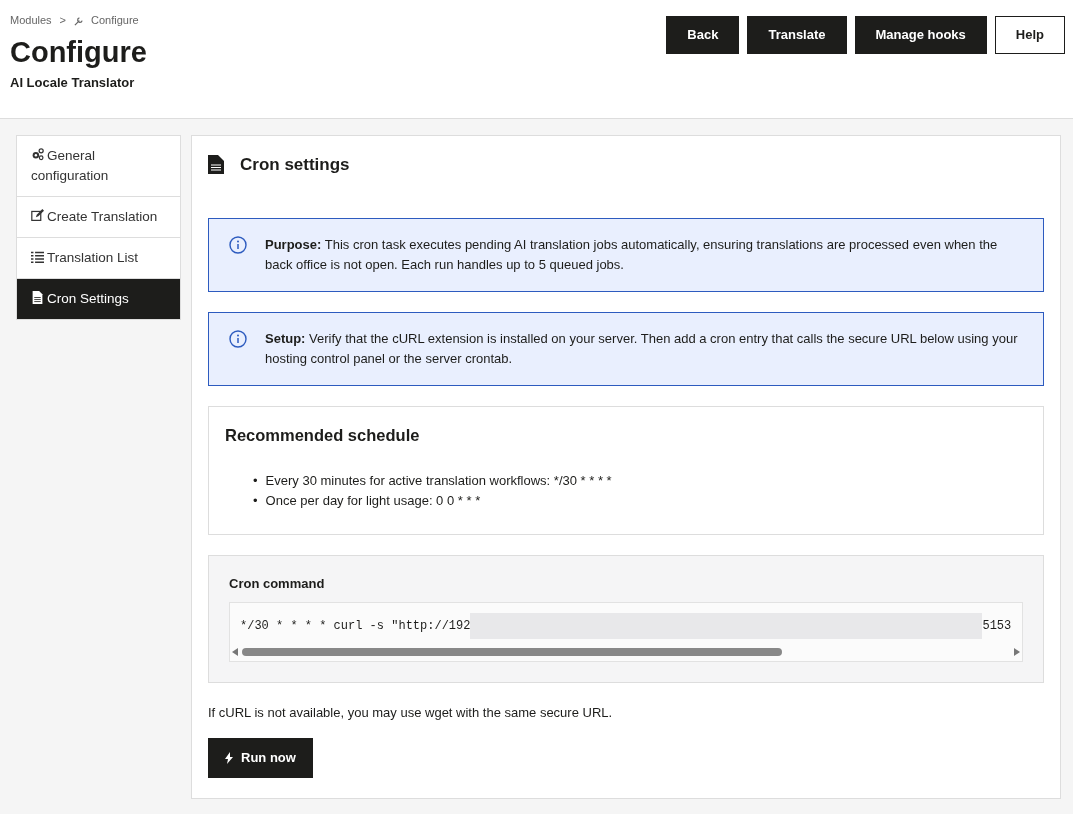 The height and width of the screenshot is (814, 1073). What do you see at coordinates (703, 35) in the screenshot?
I see `toolbar-button: Back` at bounding box center [703, 35].